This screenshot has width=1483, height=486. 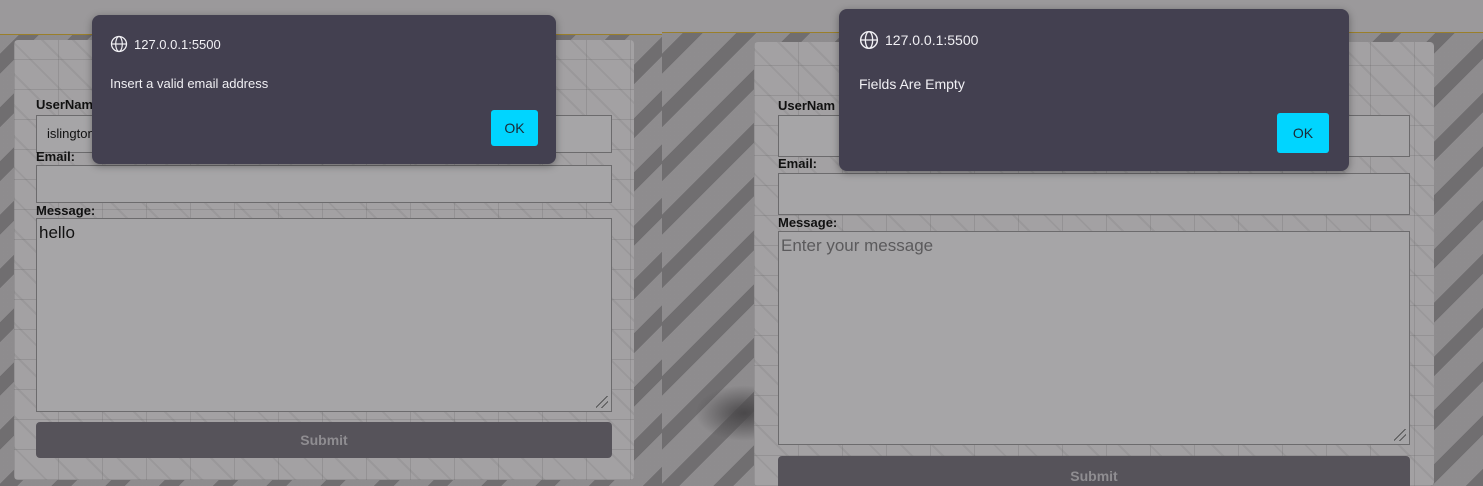 What do you see at coordinates (57, 232) in the screenshot?
I see `message-value: hello` at bounding box center [57, 232].